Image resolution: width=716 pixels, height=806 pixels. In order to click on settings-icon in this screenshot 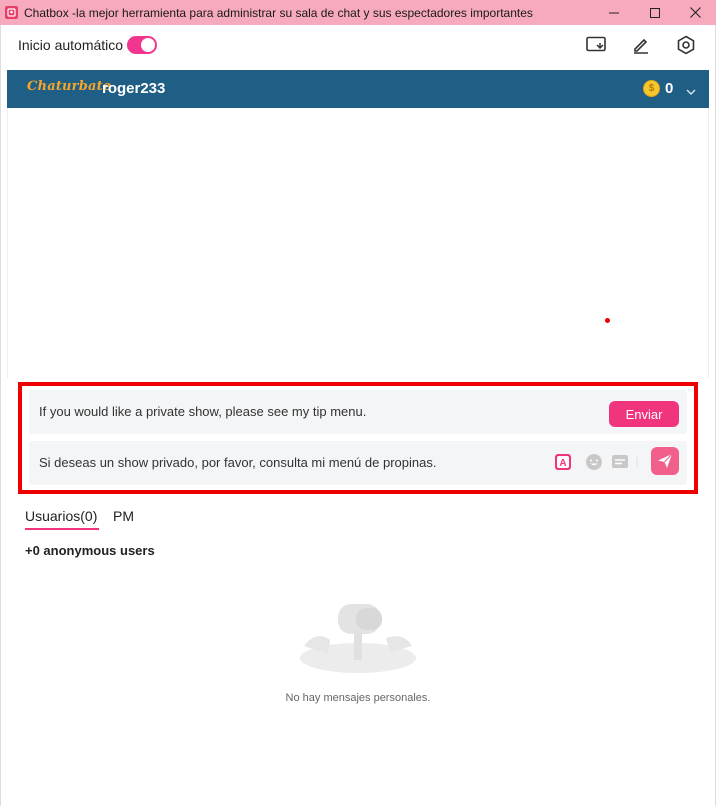, I will do `click(686, 45)`.